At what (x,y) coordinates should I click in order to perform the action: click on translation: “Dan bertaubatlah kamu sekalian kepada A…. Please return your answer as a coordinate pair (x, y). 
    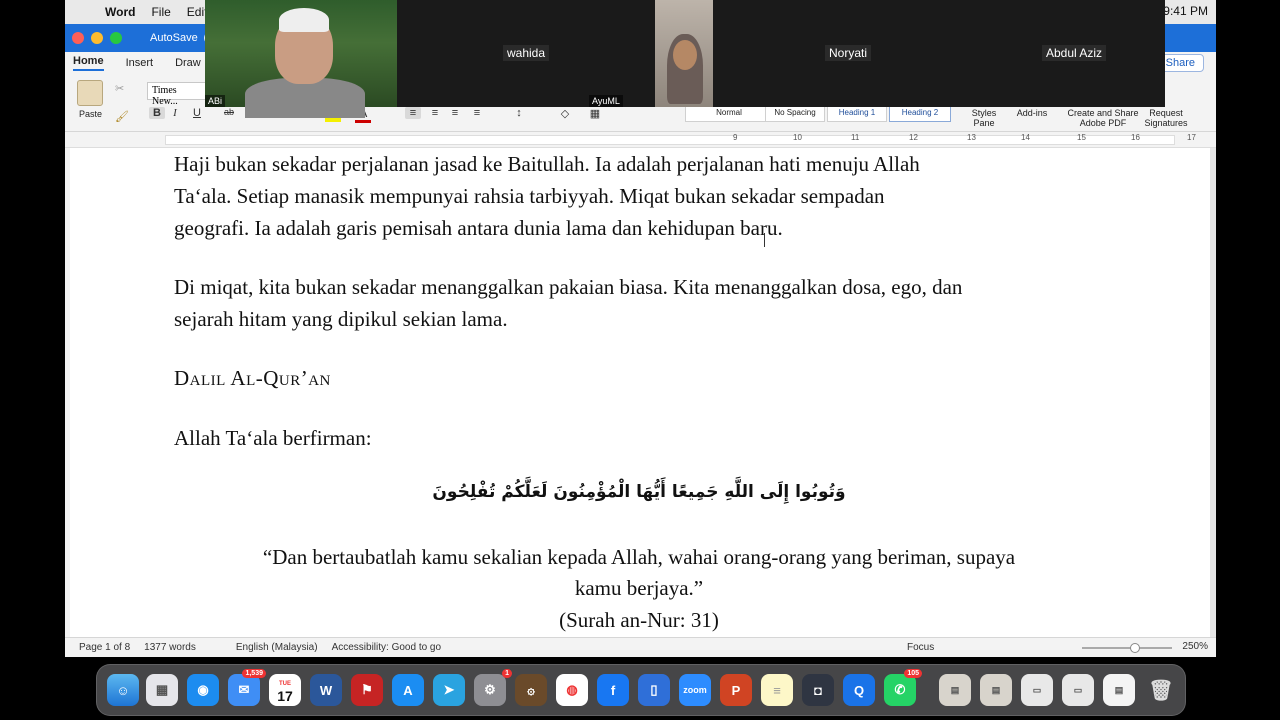
    Looking at the image, I should click on (639, 573).